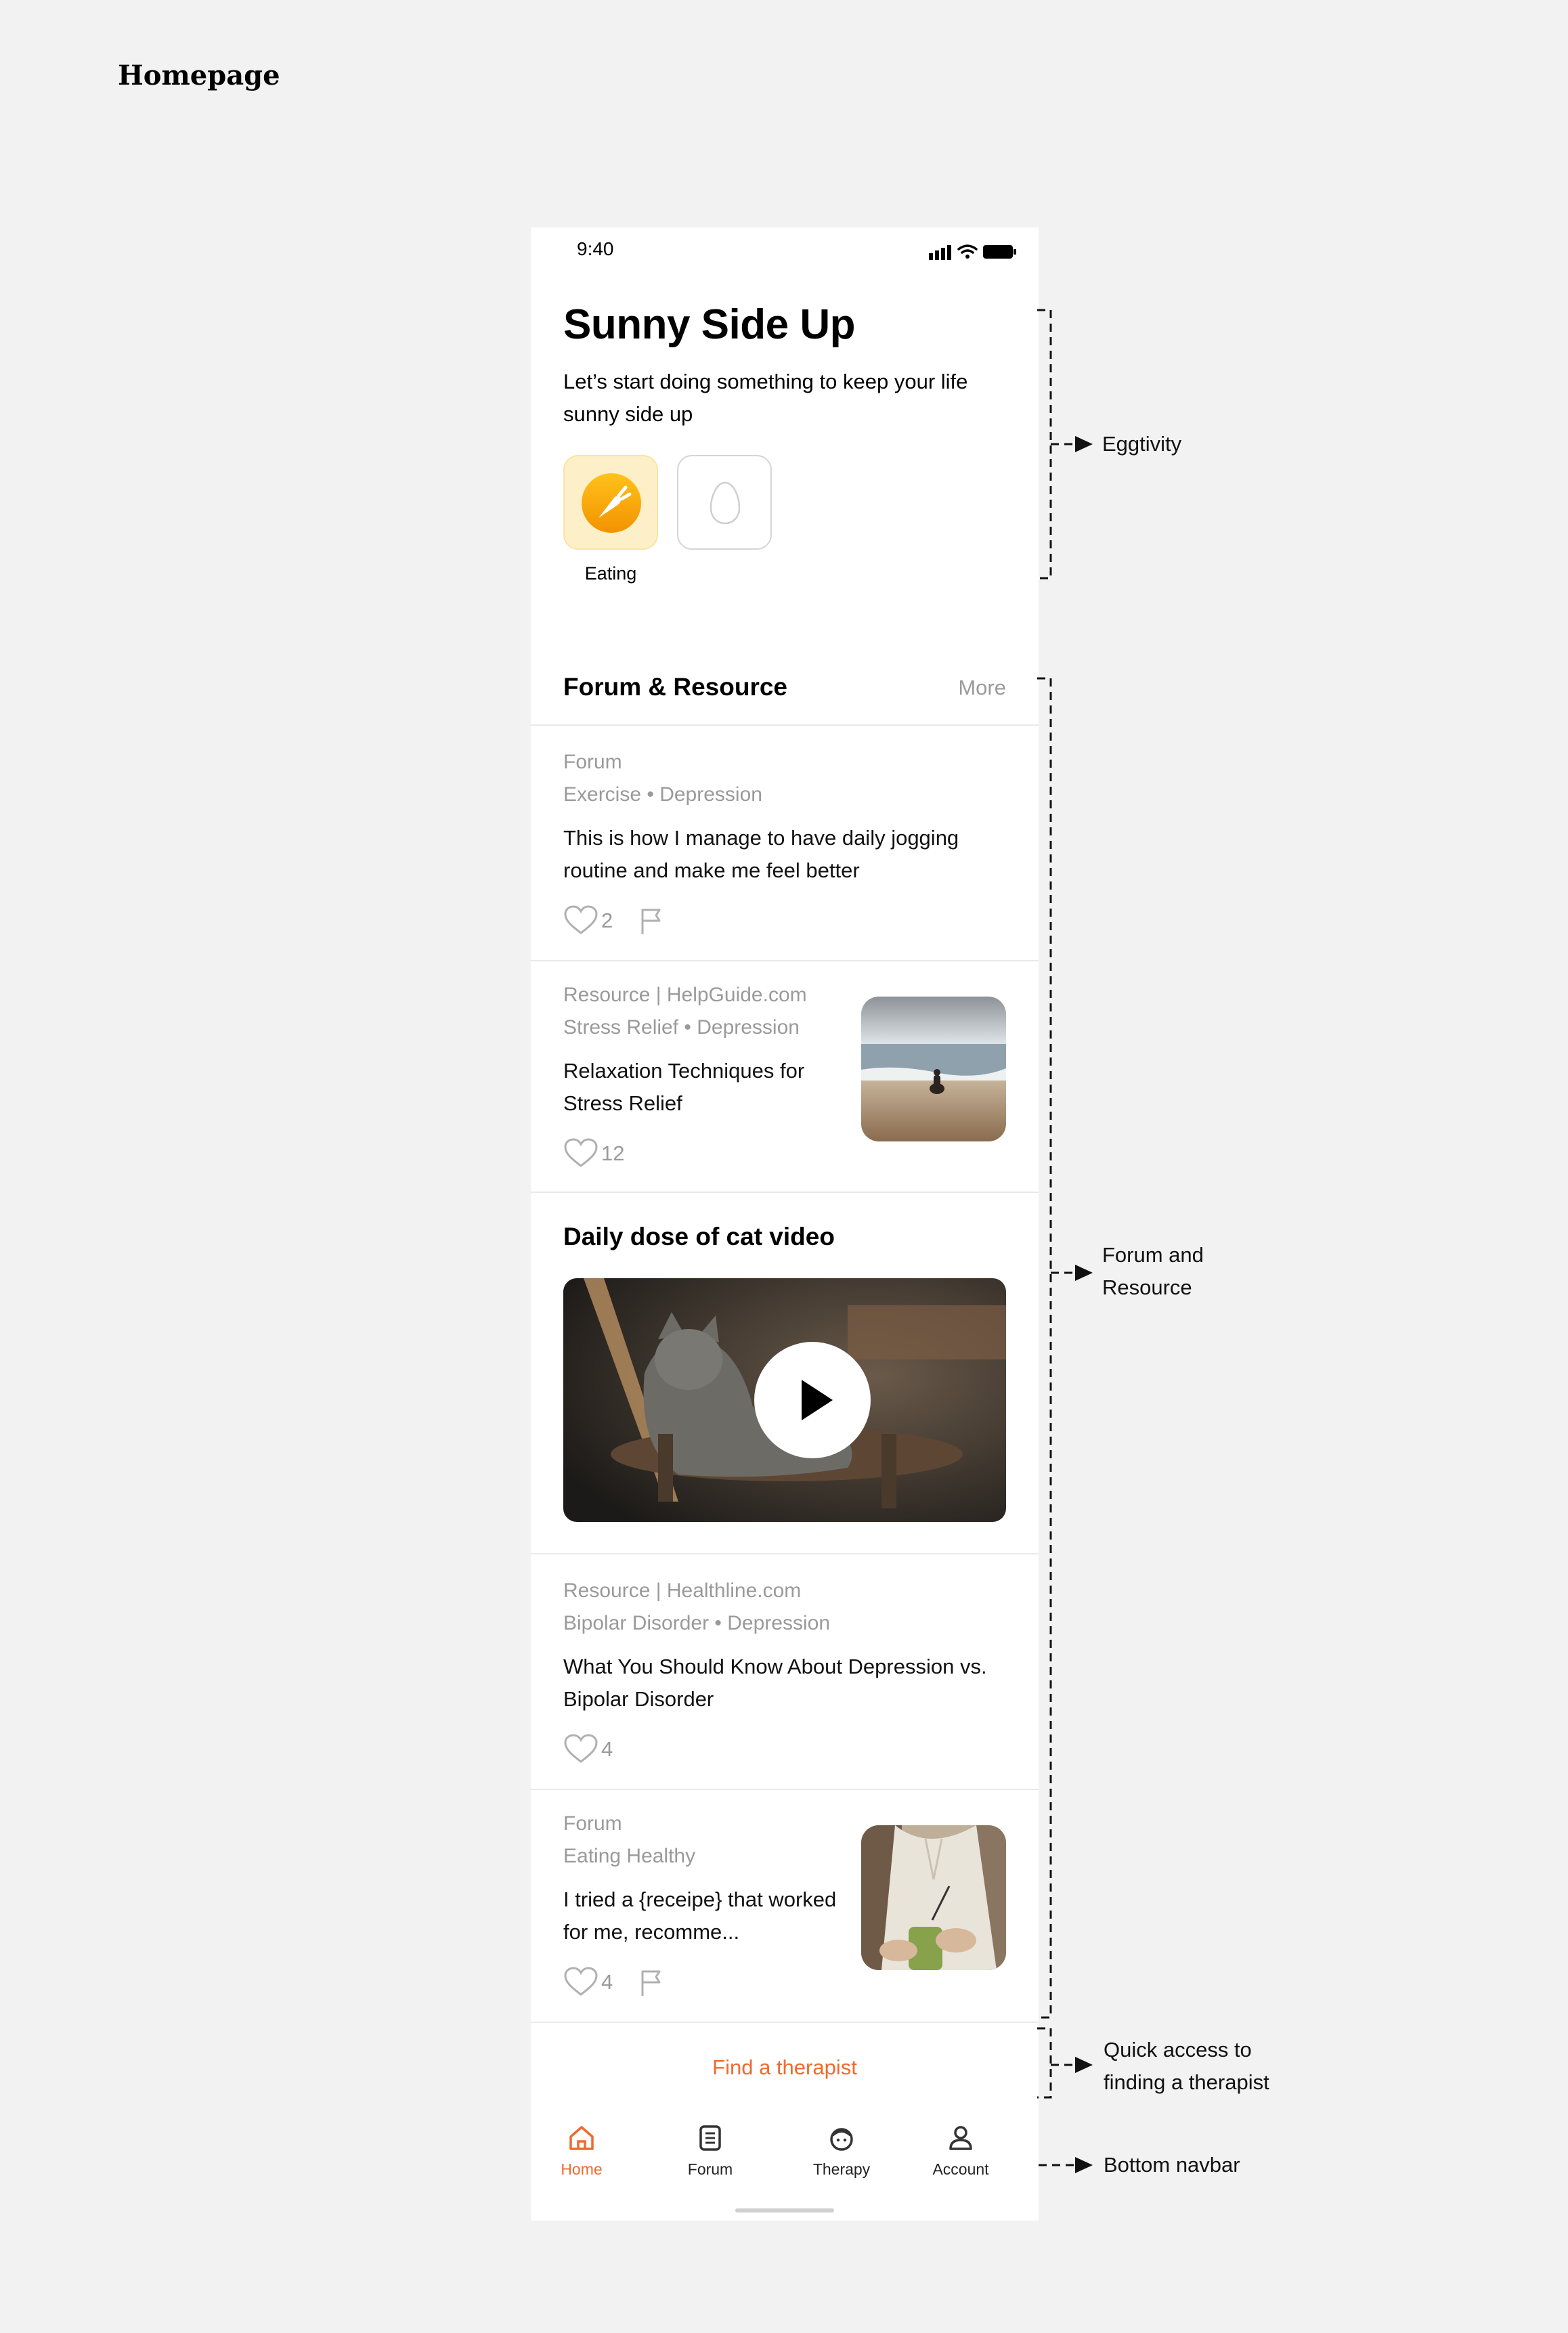  Describe the element at coordinates (784, 2210) in the screenshot. I see `home-indicator` at that location.